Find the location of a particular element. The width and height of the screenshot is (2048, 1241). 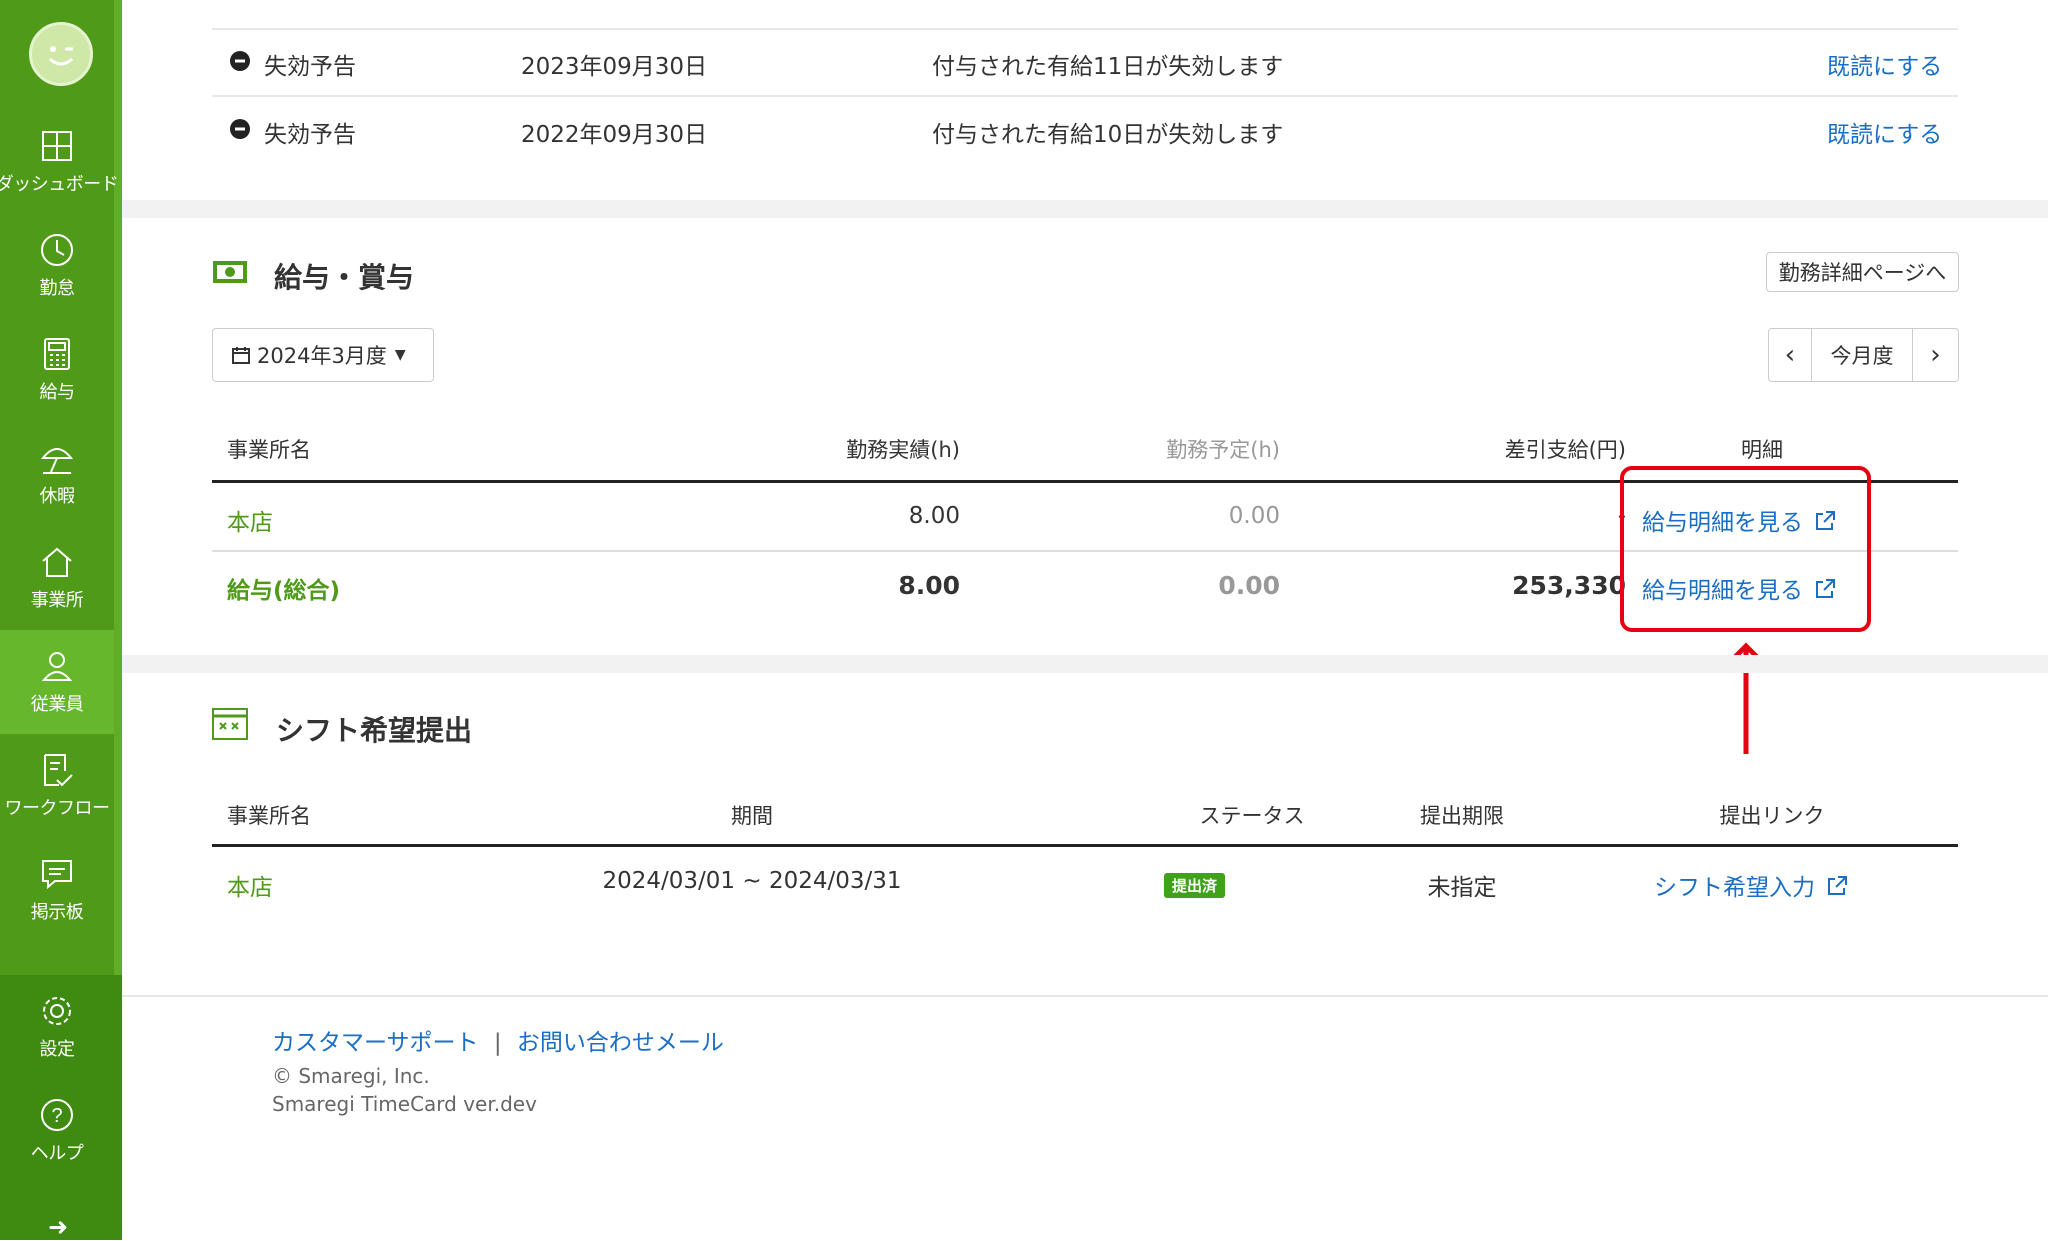

shift-deadline: 未指定 is located at coordinates (1462, 888).